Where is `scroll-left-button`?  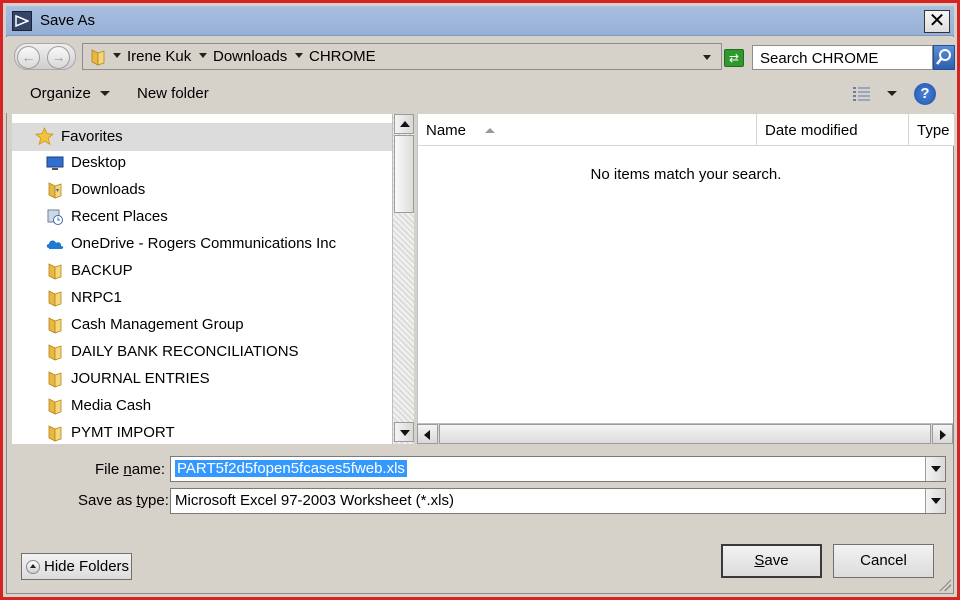
scroll-left-button is located at coordinates (427, 434).